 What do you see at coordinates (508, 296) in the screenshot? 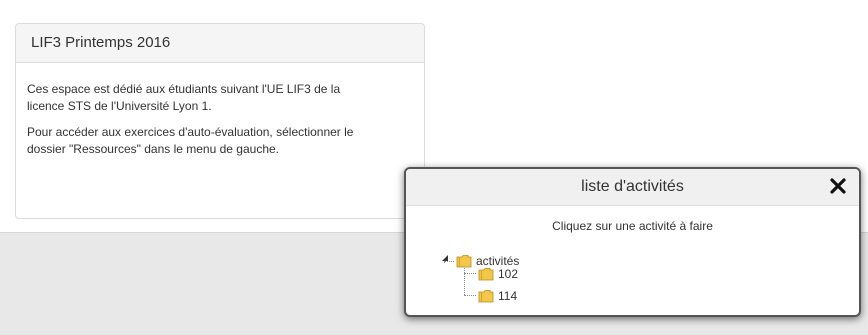
I see `tree-node-label: 114` at bounding box center [508, 296].